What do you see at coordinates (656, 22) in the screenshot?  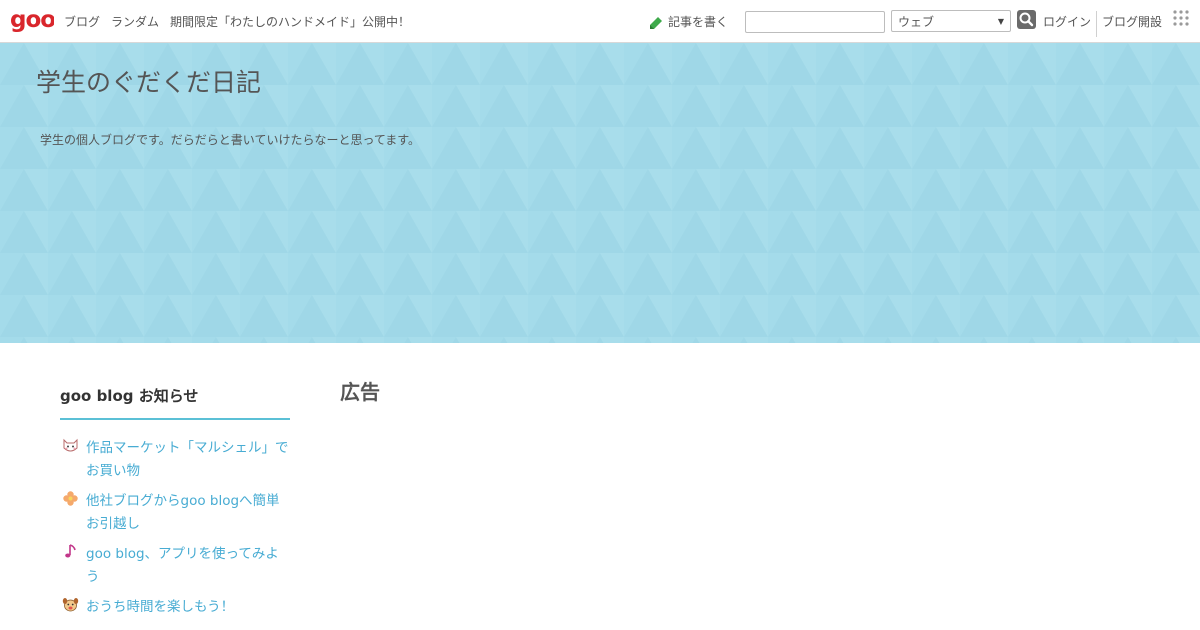 I see `pencil-icon` at bounding box center [656, 22].